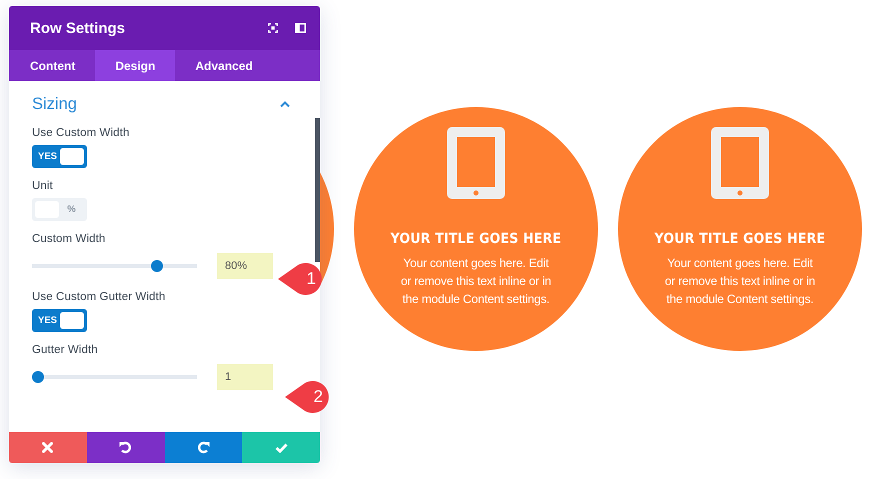  Describe the element at coordinates (245, 377) in the screenshot. I see `value-field: 1` at that location.